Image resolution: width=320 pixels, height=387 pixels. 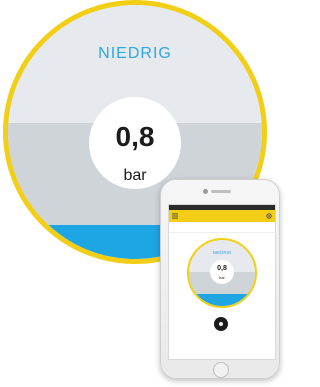 I want to click on mini-gauge-unit: bar, so click(x=222, y=277).